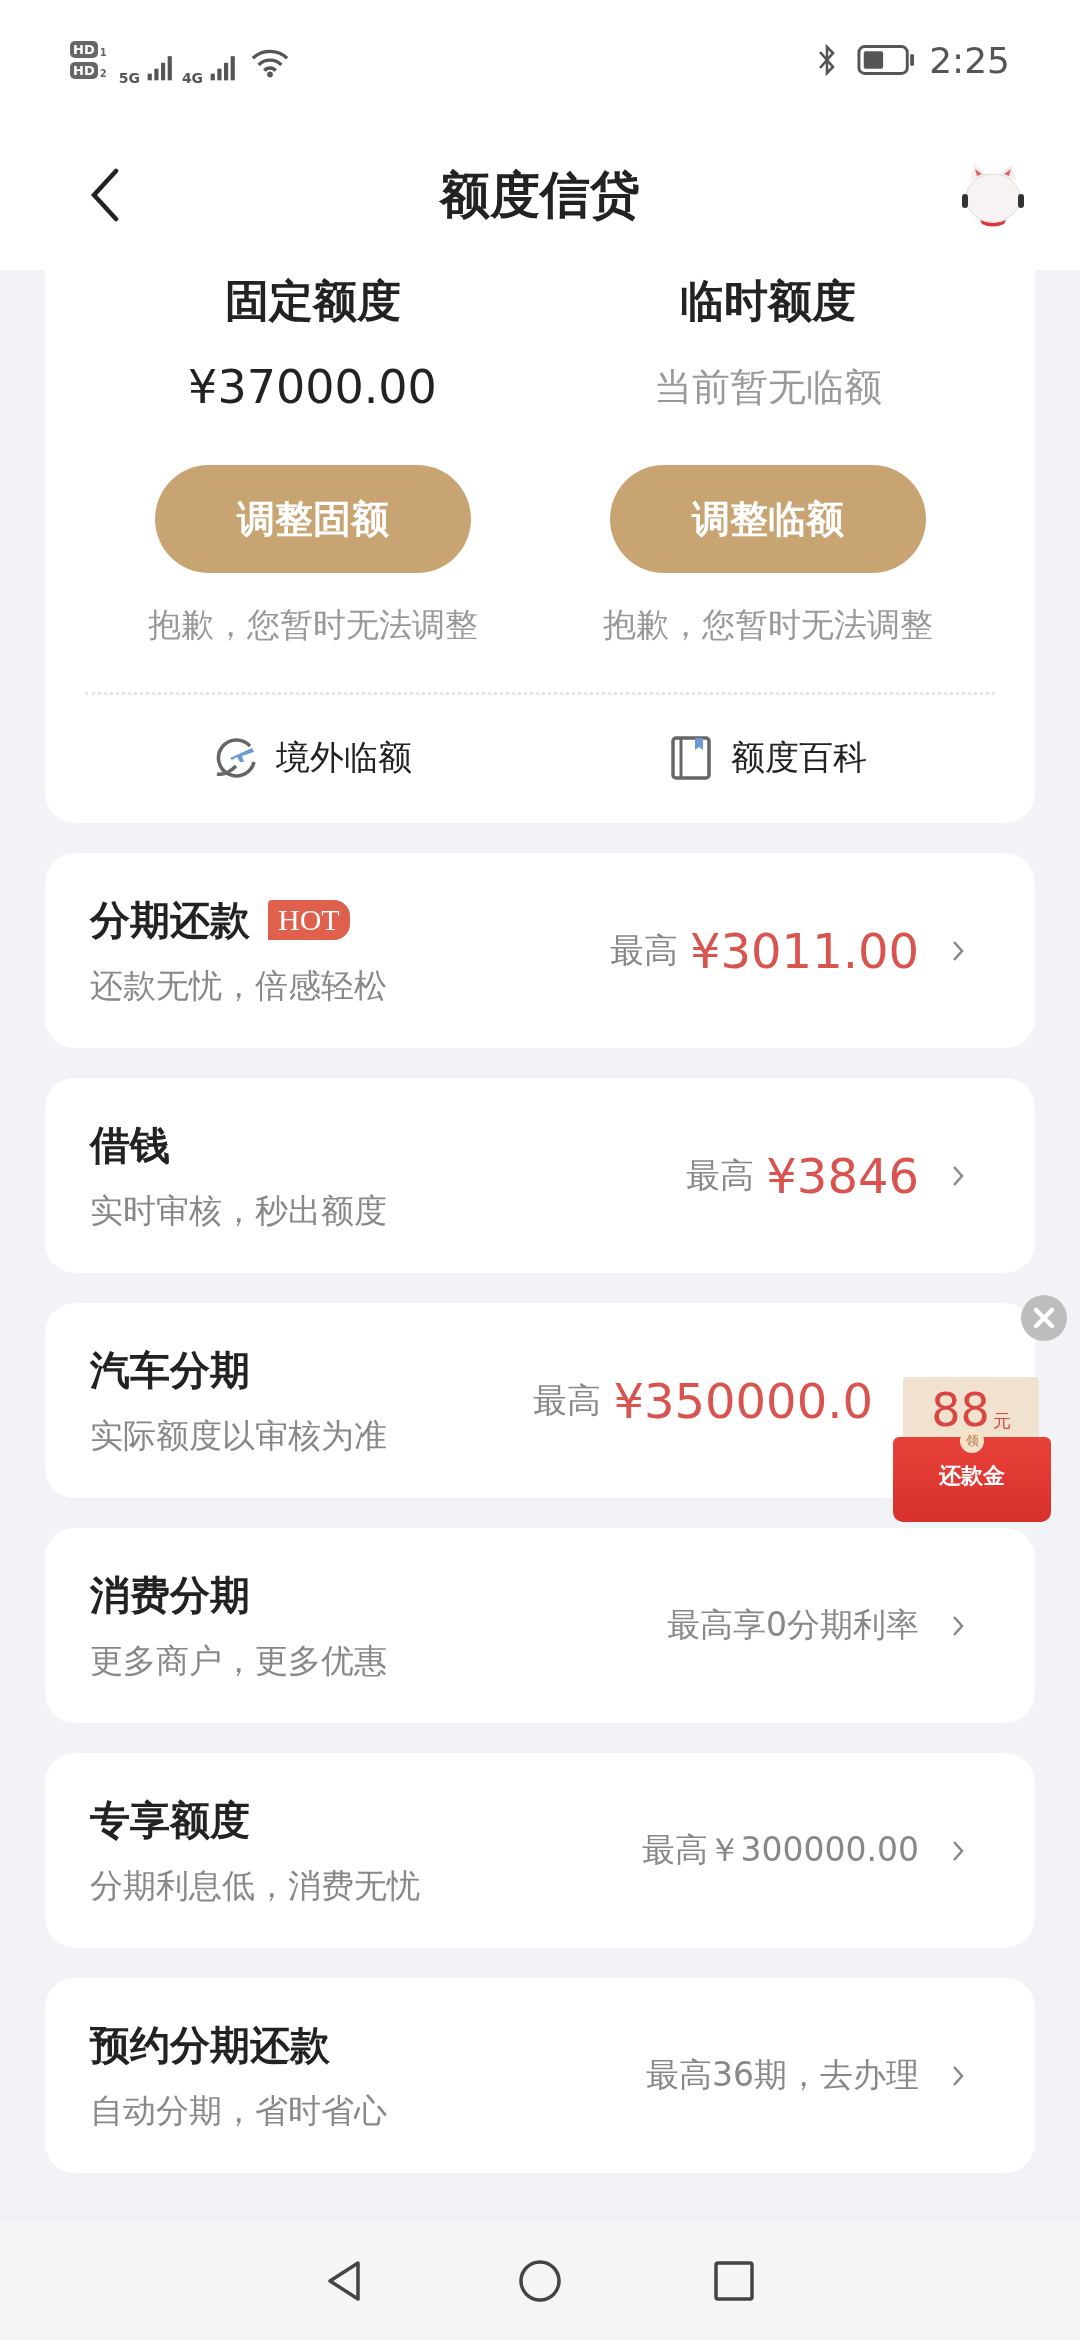  What do you see at coordinates (1001, 1421) in the screenshot?
I see `currency-unit: 元` at bounding box center [1001, 1421].